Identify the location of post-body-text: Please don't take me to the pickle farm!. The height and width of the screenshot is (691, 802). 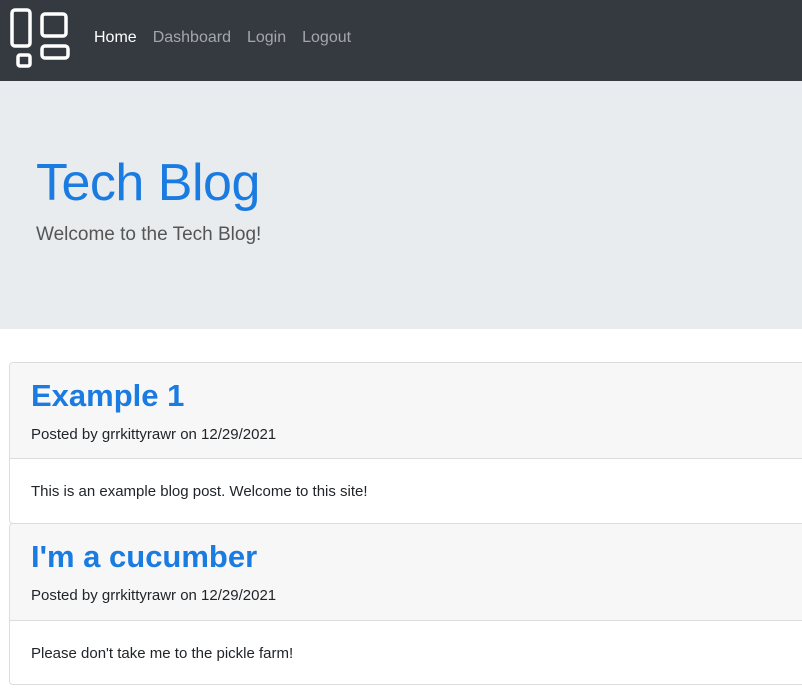
(162, 653).